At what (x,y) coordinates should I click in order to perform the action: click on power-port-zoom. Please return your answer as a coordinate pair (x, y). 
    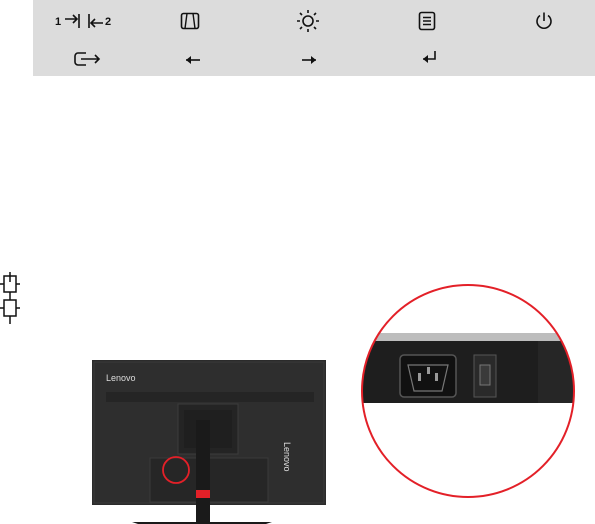
    Looking at the image, I should click on (468, 391).